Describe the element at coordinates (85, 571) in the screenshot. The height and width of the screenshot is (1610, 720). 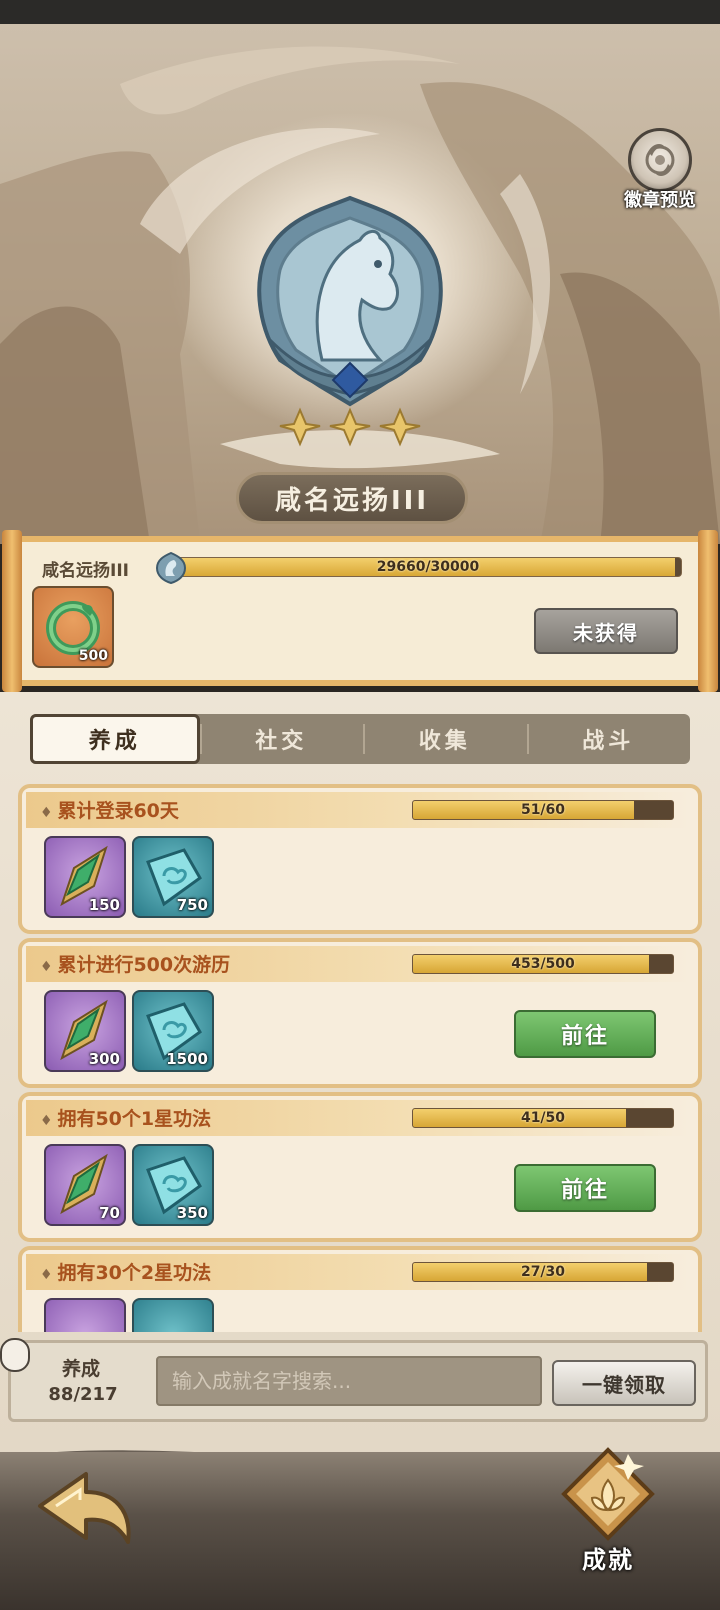
I see `badge-name-label: 咸名远扬III` at that location.